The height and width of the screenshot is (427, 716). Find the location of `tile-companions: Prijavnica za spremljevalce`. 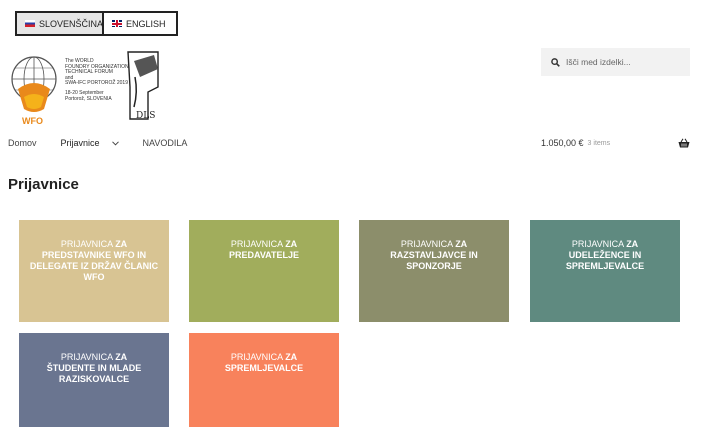

tile-companions: Prijavnica za spremljevalce is located at coordinates (264, 380).